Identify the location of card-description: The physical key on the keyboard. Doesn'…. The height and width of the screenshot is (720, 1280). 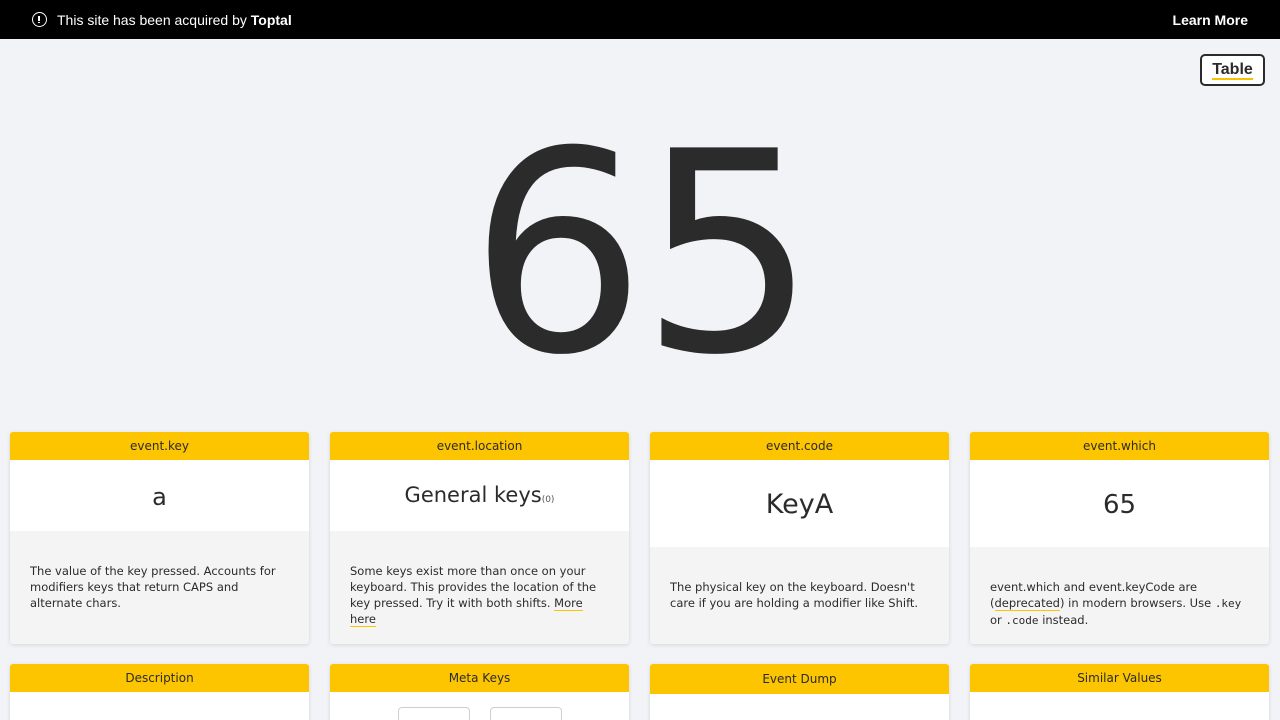
(794, 595).